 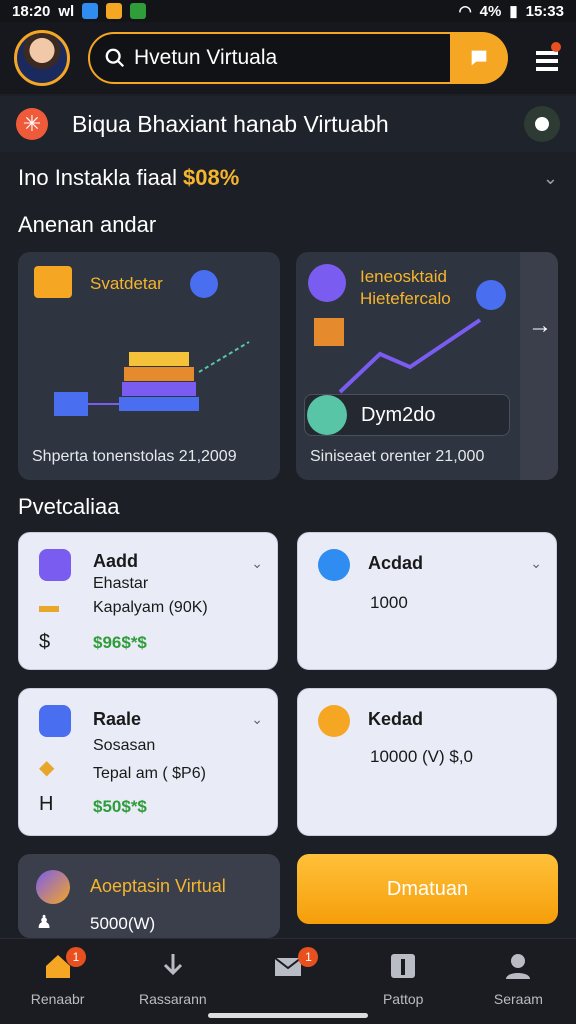 I want to click on virtual-icon, so click(x=53, y=887).